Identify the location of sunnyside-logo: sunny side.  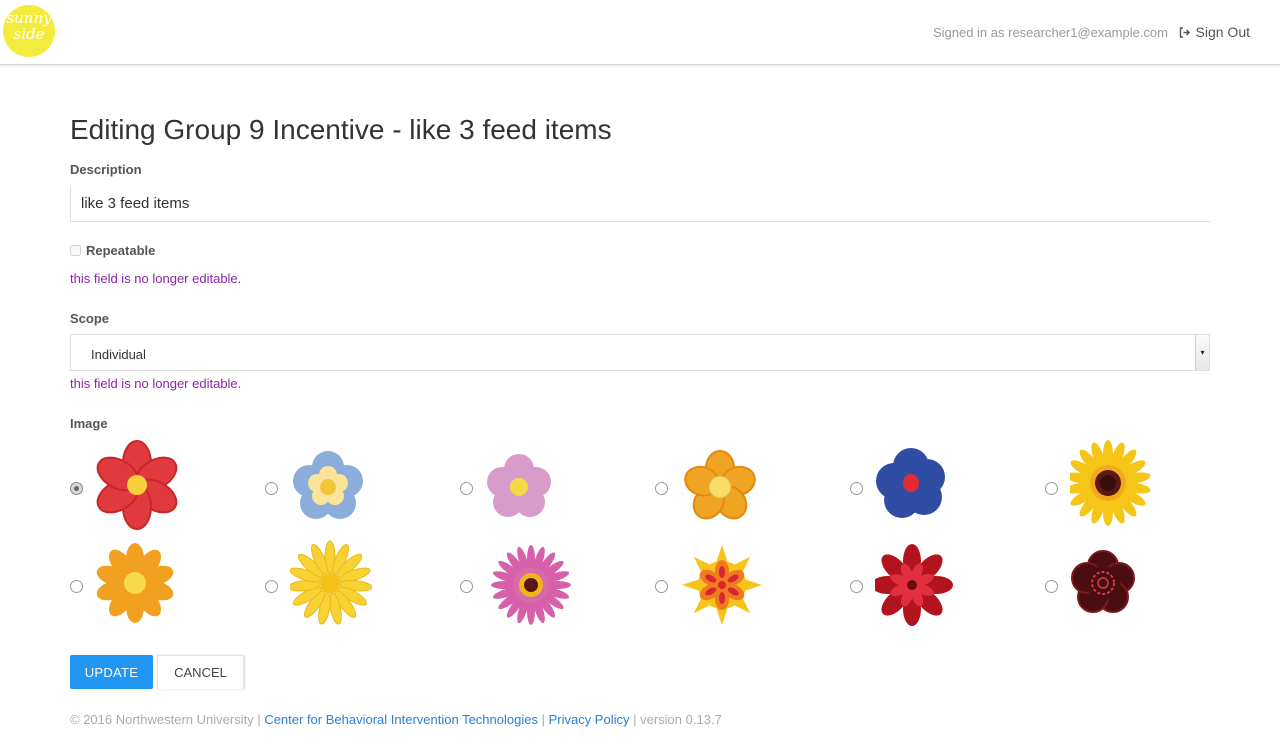
(29, 31).